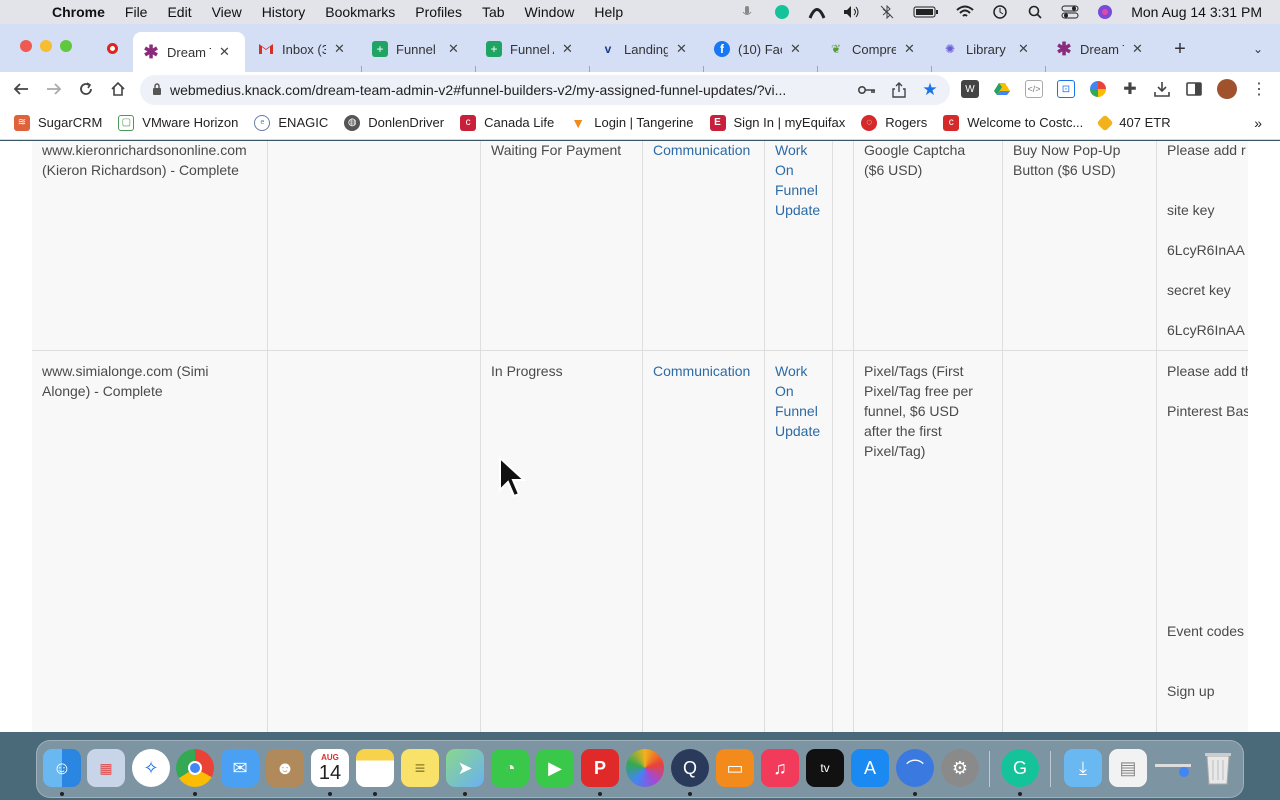  Describe the element at coordinates (608, 12) in the screenshot. I see `menu-help: Help` at that location.